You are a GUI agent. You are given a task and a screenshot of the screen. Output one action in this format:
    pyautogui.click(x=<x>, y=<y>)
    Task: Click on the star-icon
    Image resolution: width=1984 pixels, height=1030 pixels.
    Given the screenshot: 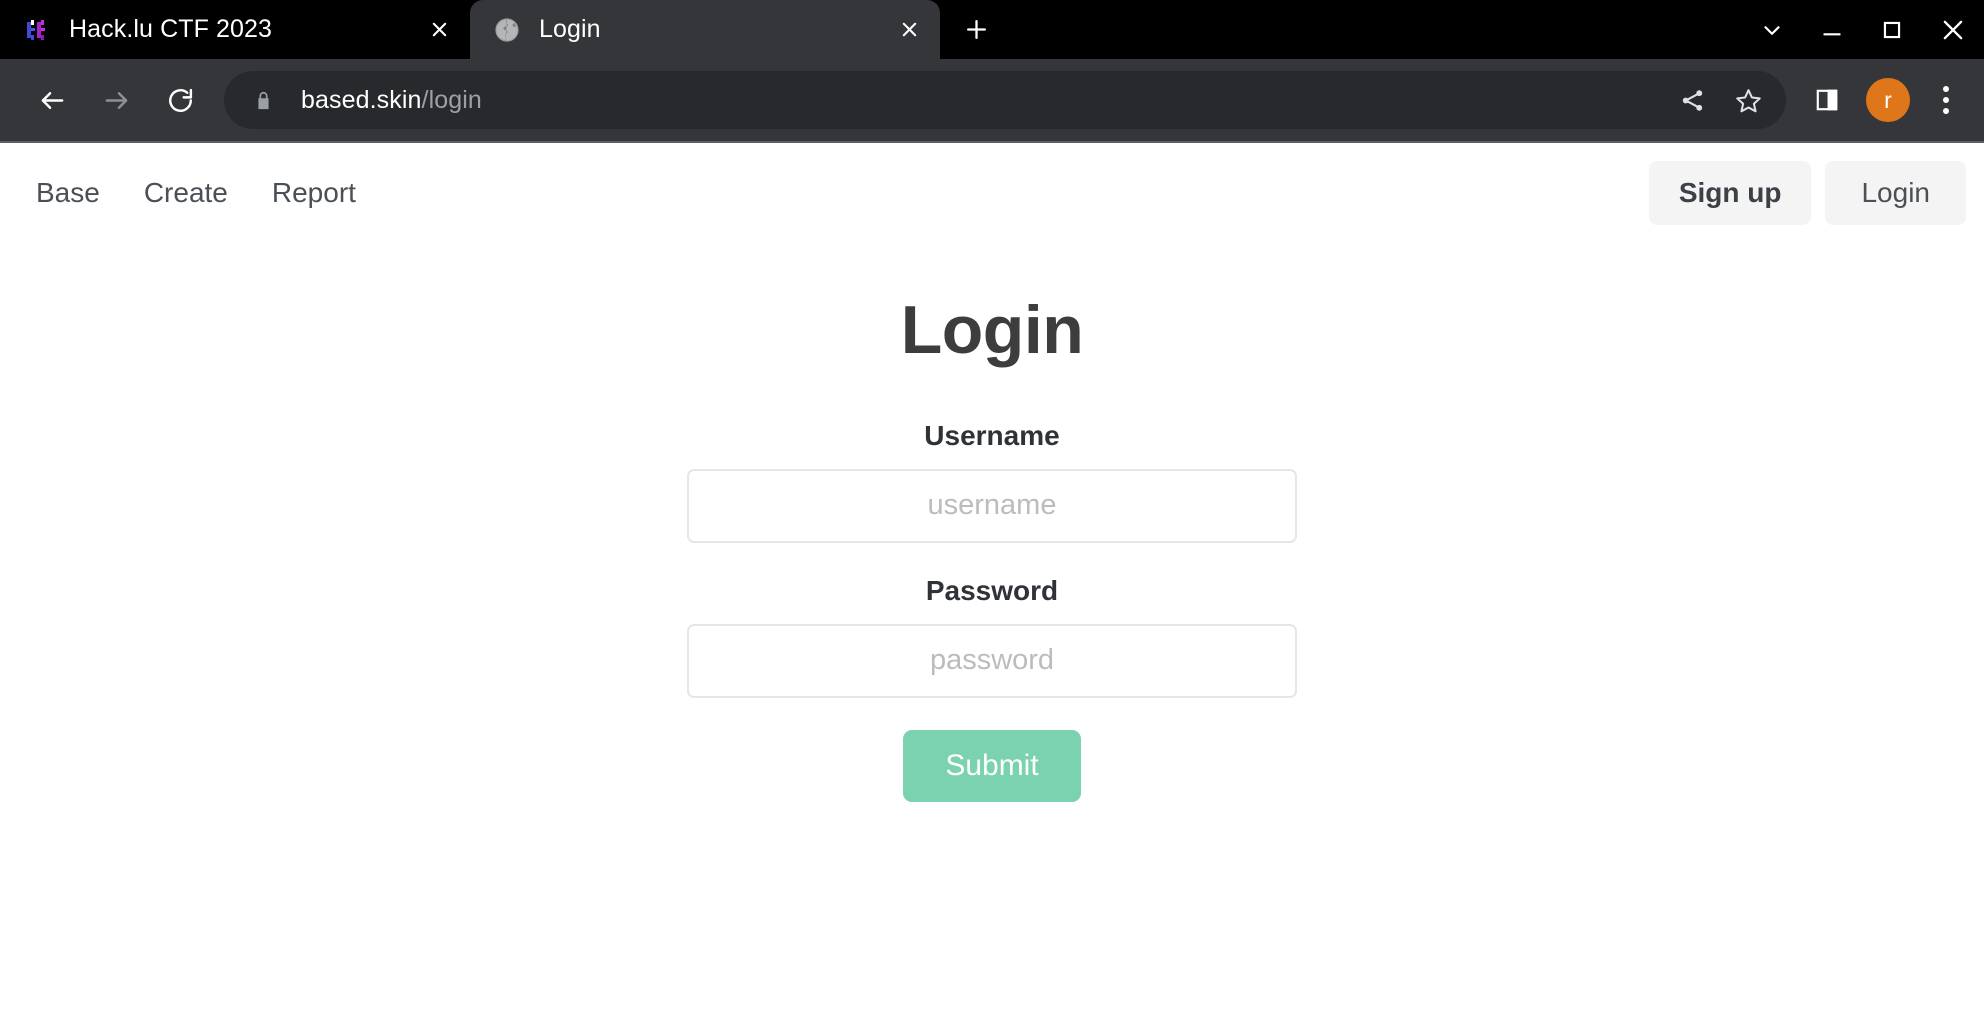 What is the action you would take?
    pyautogui.click(x=1748, y=100)
    